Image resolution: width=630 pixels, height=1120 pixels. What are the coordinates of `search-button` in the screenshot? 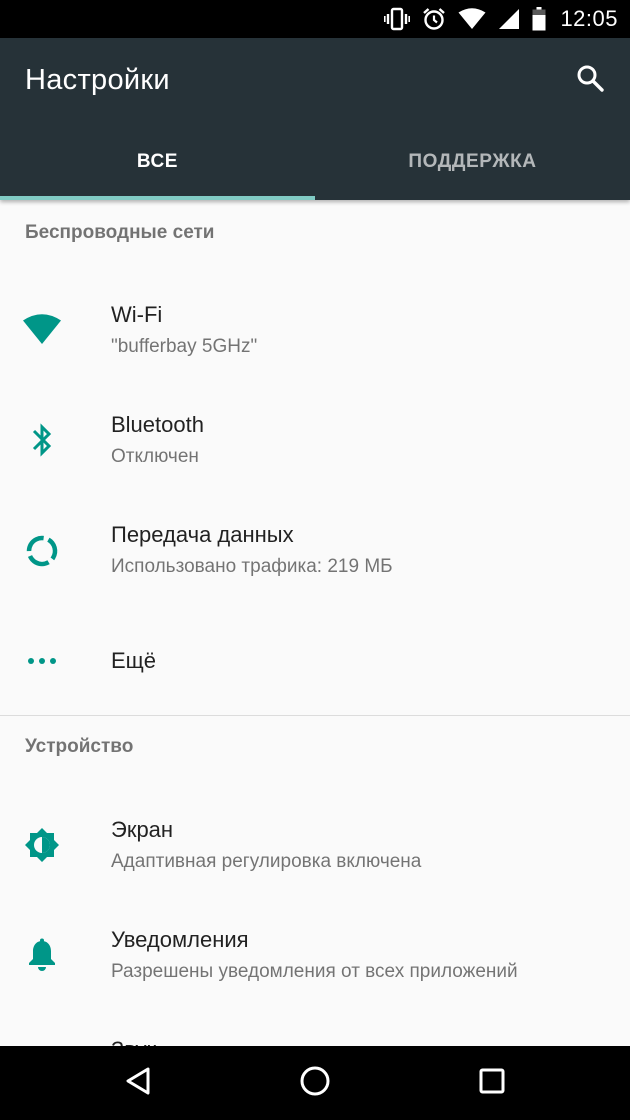 It's located at (590, 80).